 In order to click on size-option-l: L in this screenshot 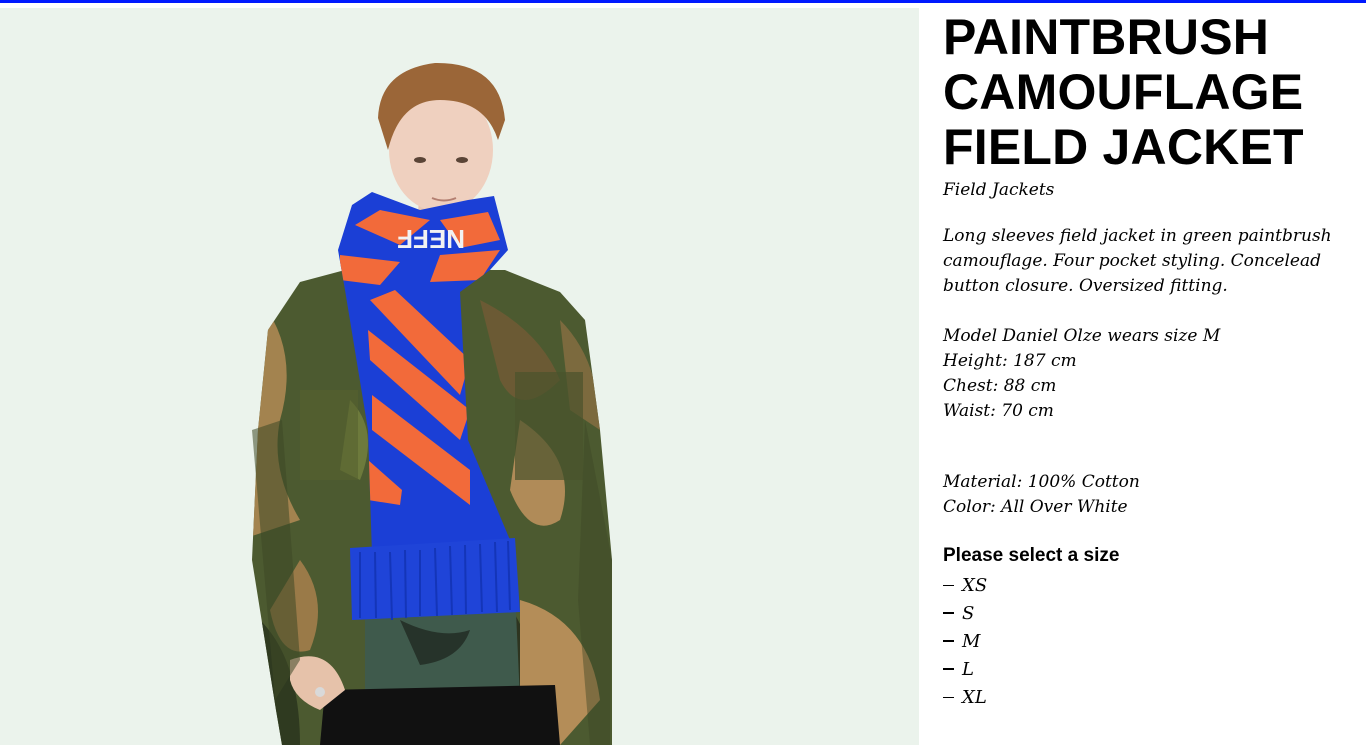, I will do `click(1148, 669)`.